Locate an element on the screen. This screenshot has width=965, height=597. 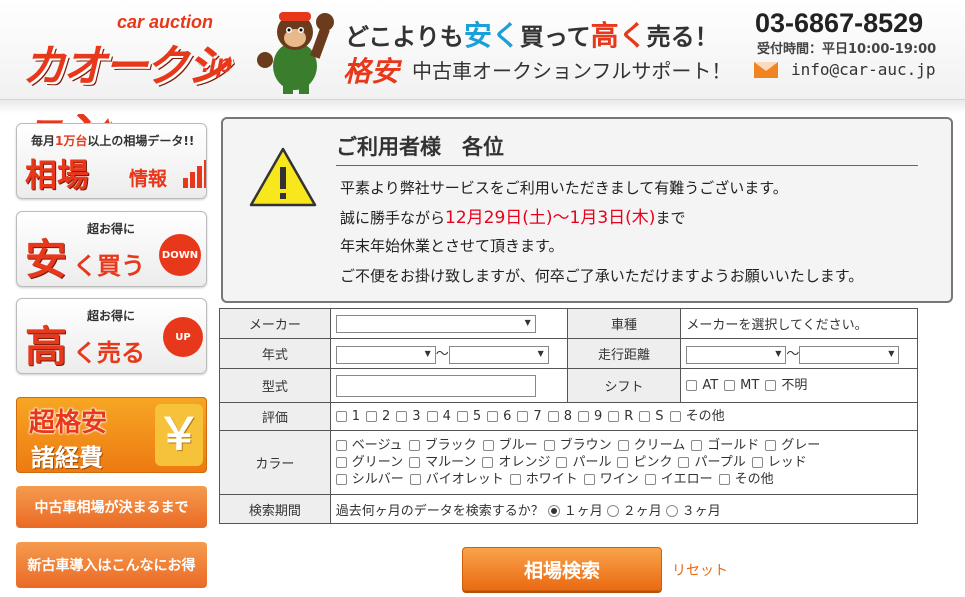
color-option: ブラウン is located at coordinates (577, 445).